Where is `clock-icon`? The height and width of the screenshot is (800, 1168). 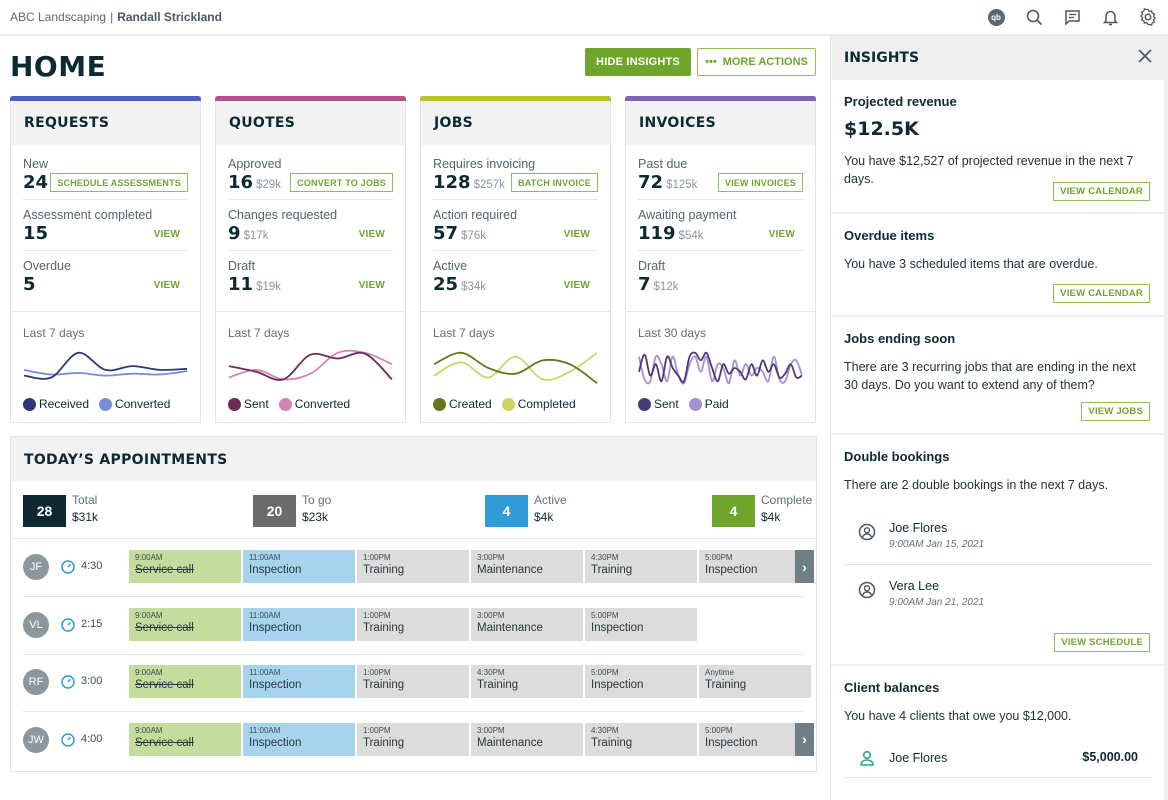 clock-icon is located at coordinates (68, 739).